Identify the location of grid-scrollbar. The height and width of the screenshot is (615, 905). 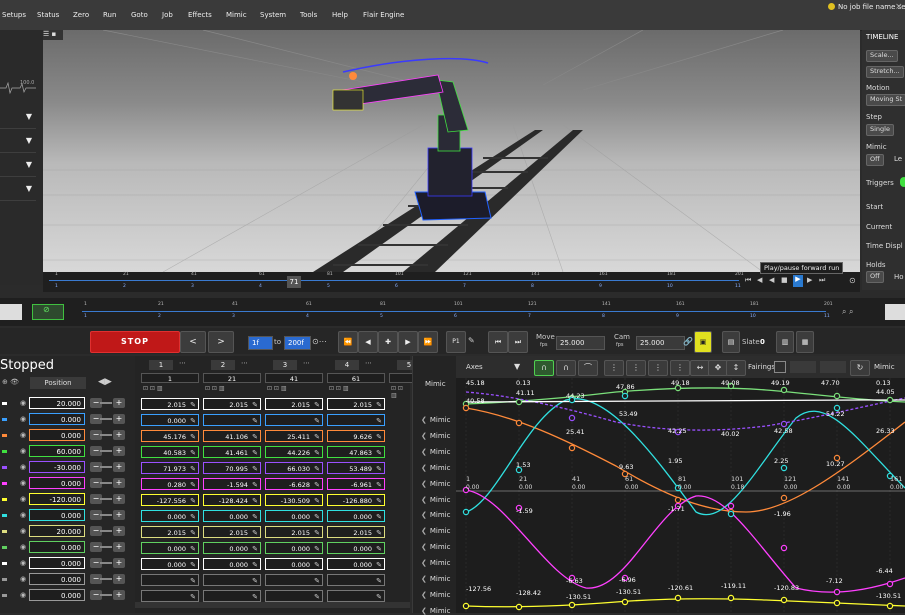
(272, 605).